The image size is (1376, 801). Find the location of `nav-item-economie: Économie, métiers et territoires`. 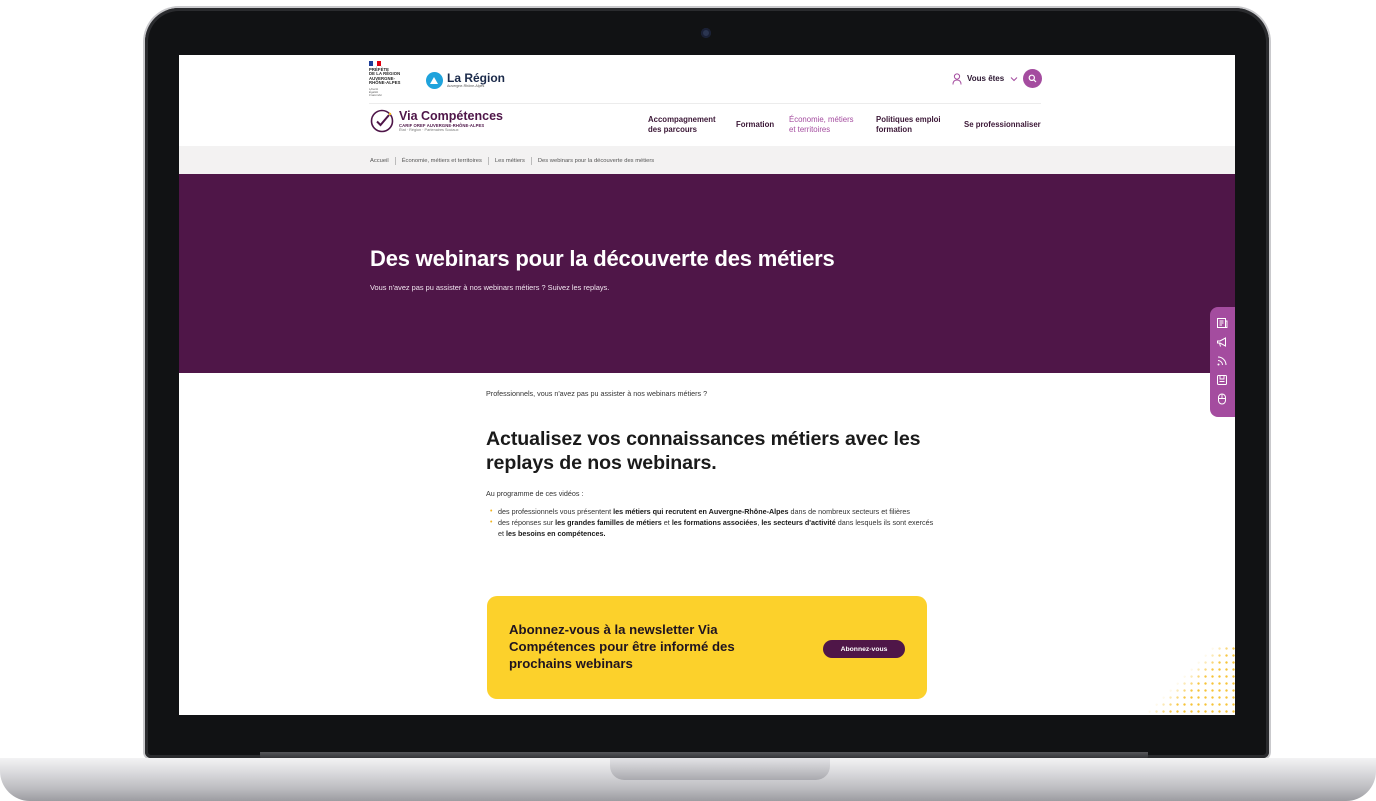

nav-item-economie: Économie, métiers et territoires is located at coordinates (821, 125).